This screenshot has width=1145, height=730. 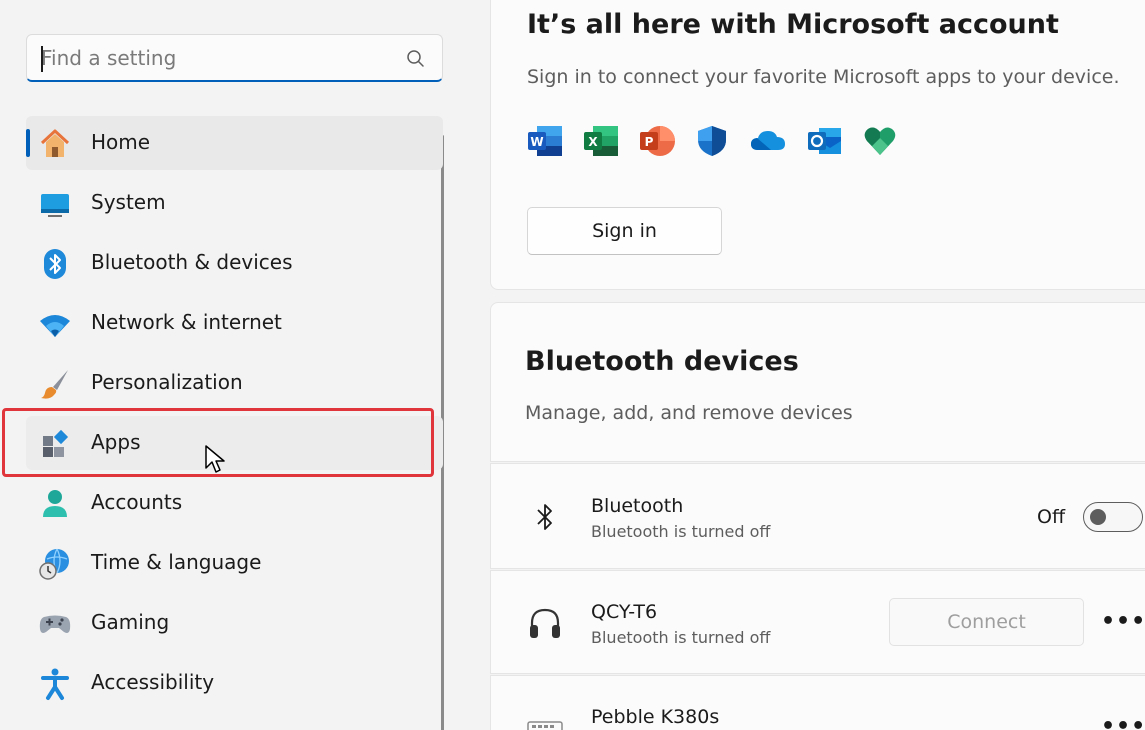 I want to click on bluetooth-symbol-icon, so click(x=545, y=517).